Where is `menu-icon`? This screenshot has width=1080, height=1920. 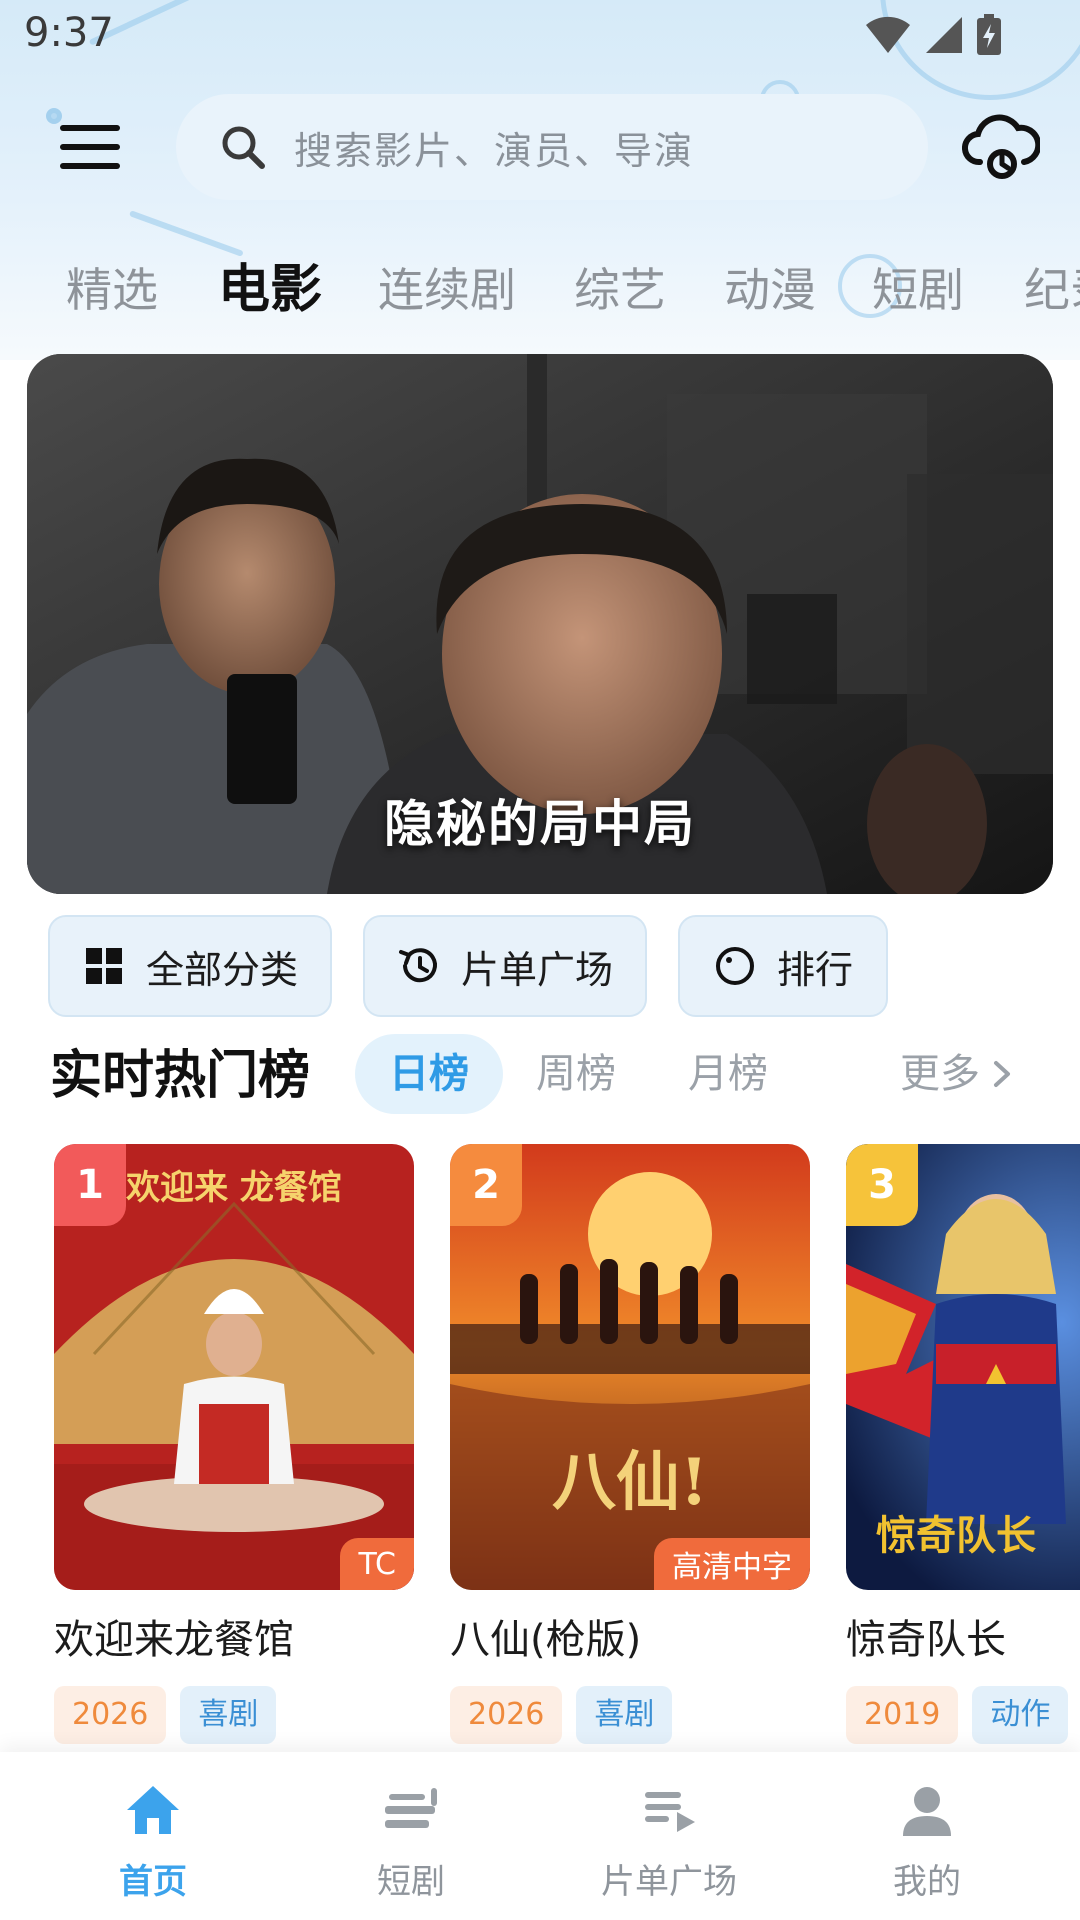
menu-icon is located at coordinates (90, 147).